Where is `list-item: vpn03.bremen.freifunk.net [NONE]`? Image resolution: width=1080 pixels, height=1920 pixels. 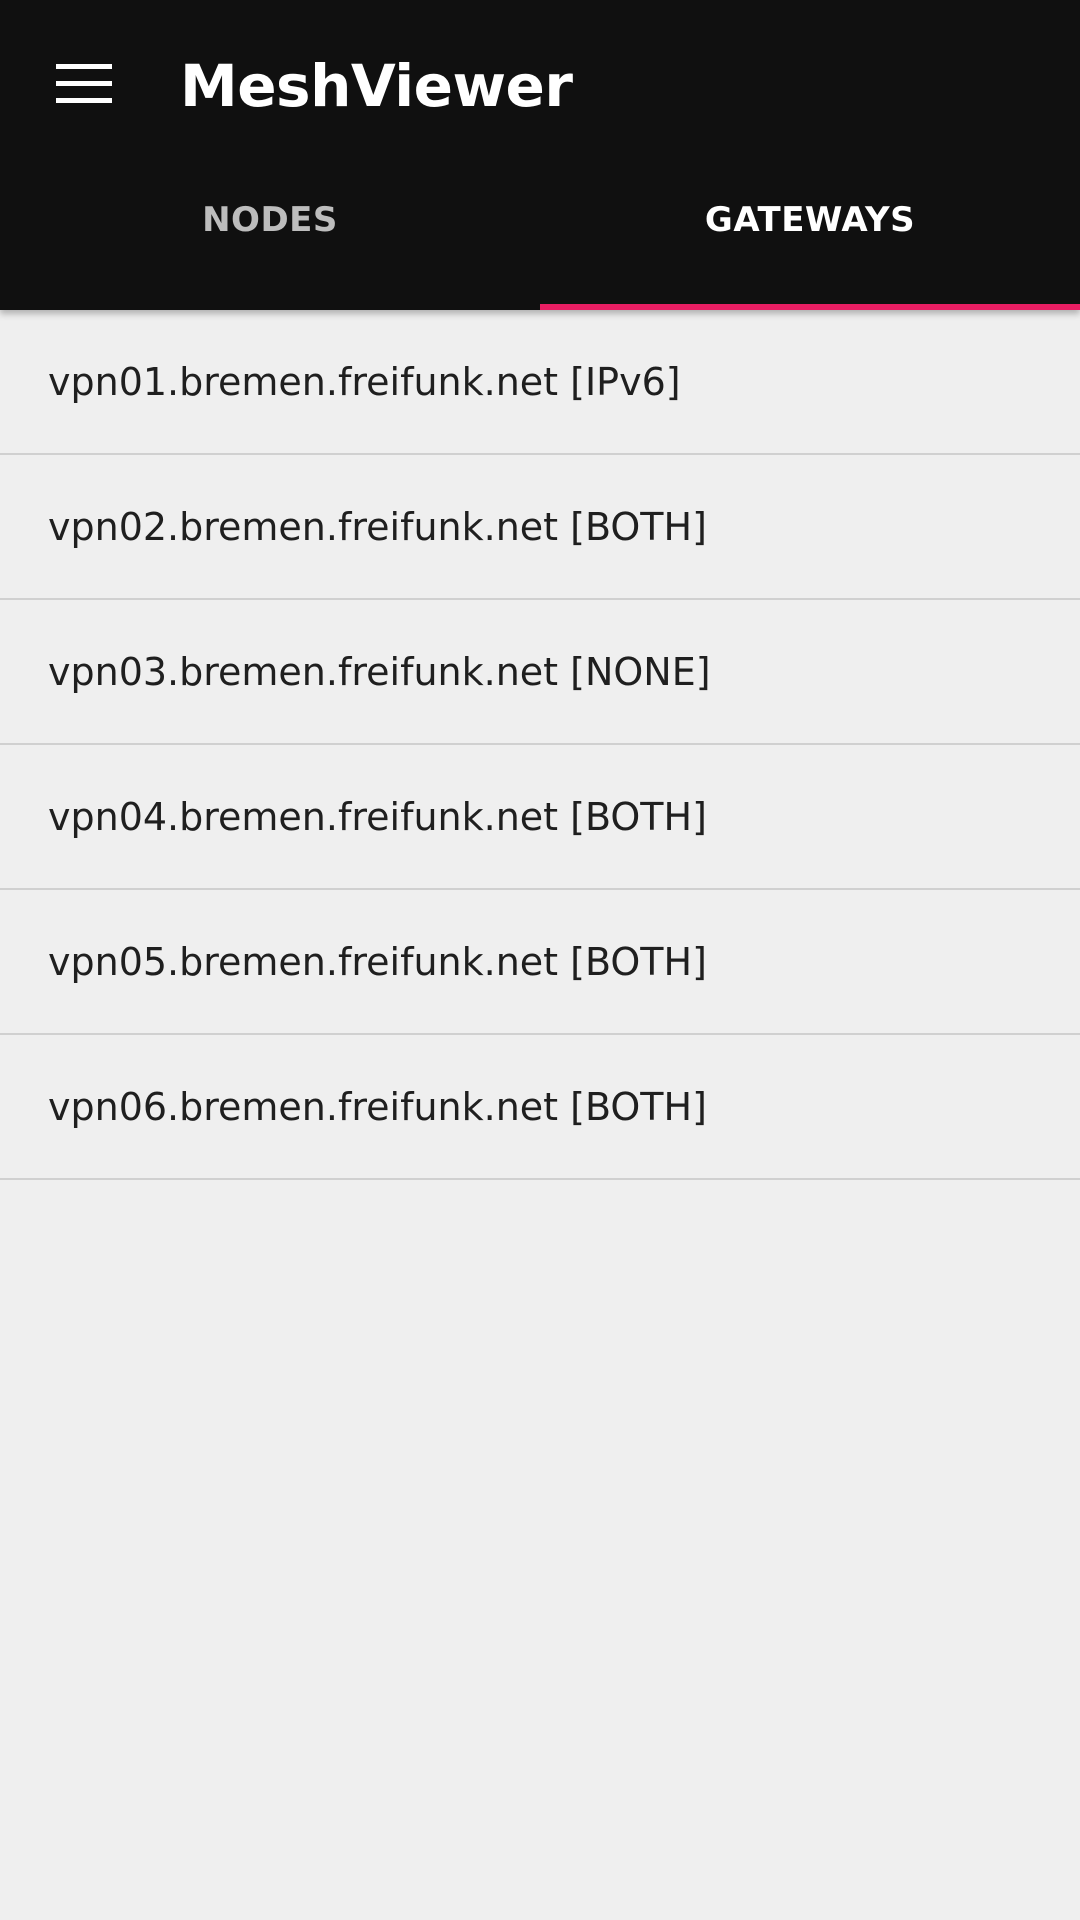 list-item: vpn03.bremen.freifunk.net [NONE] is located at coordinates (540, 672).